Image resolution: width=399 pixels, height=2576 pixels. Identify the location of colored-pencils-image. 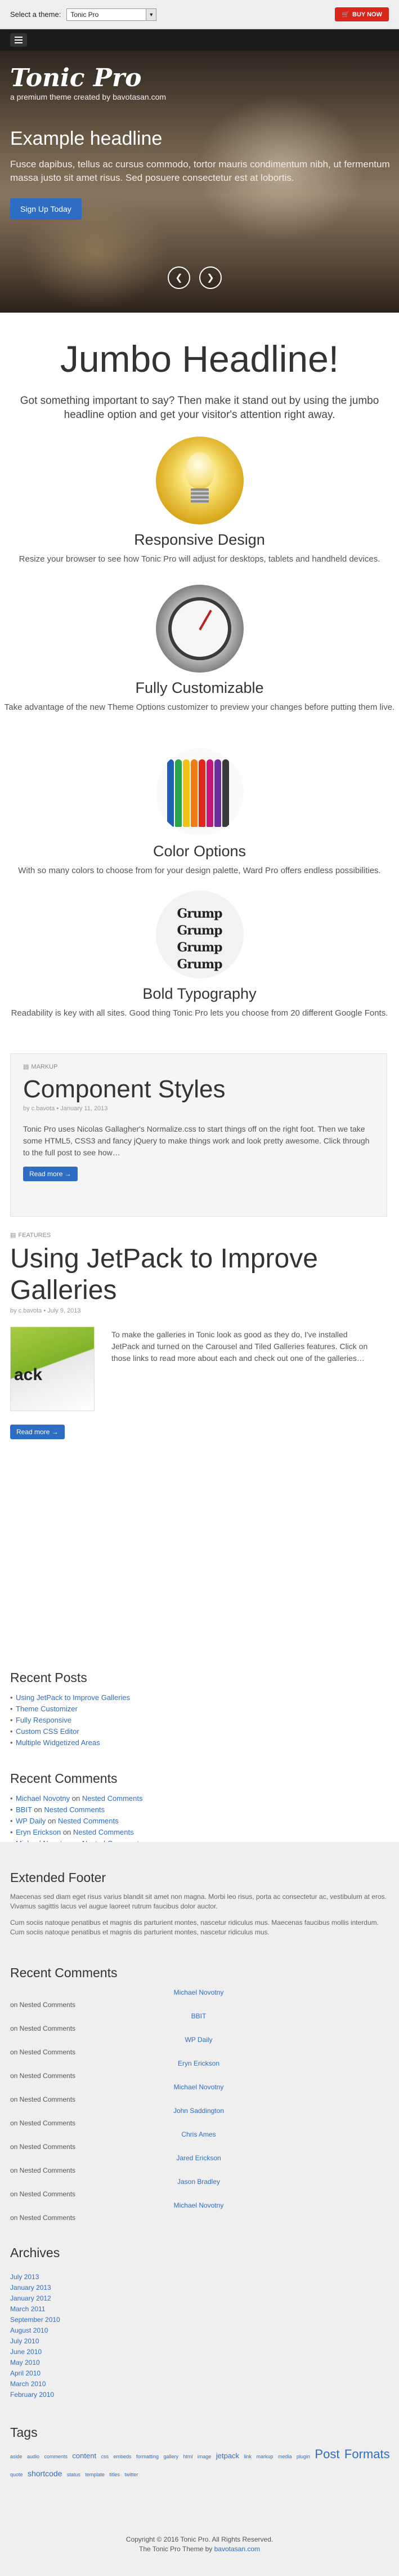
(199, 792).